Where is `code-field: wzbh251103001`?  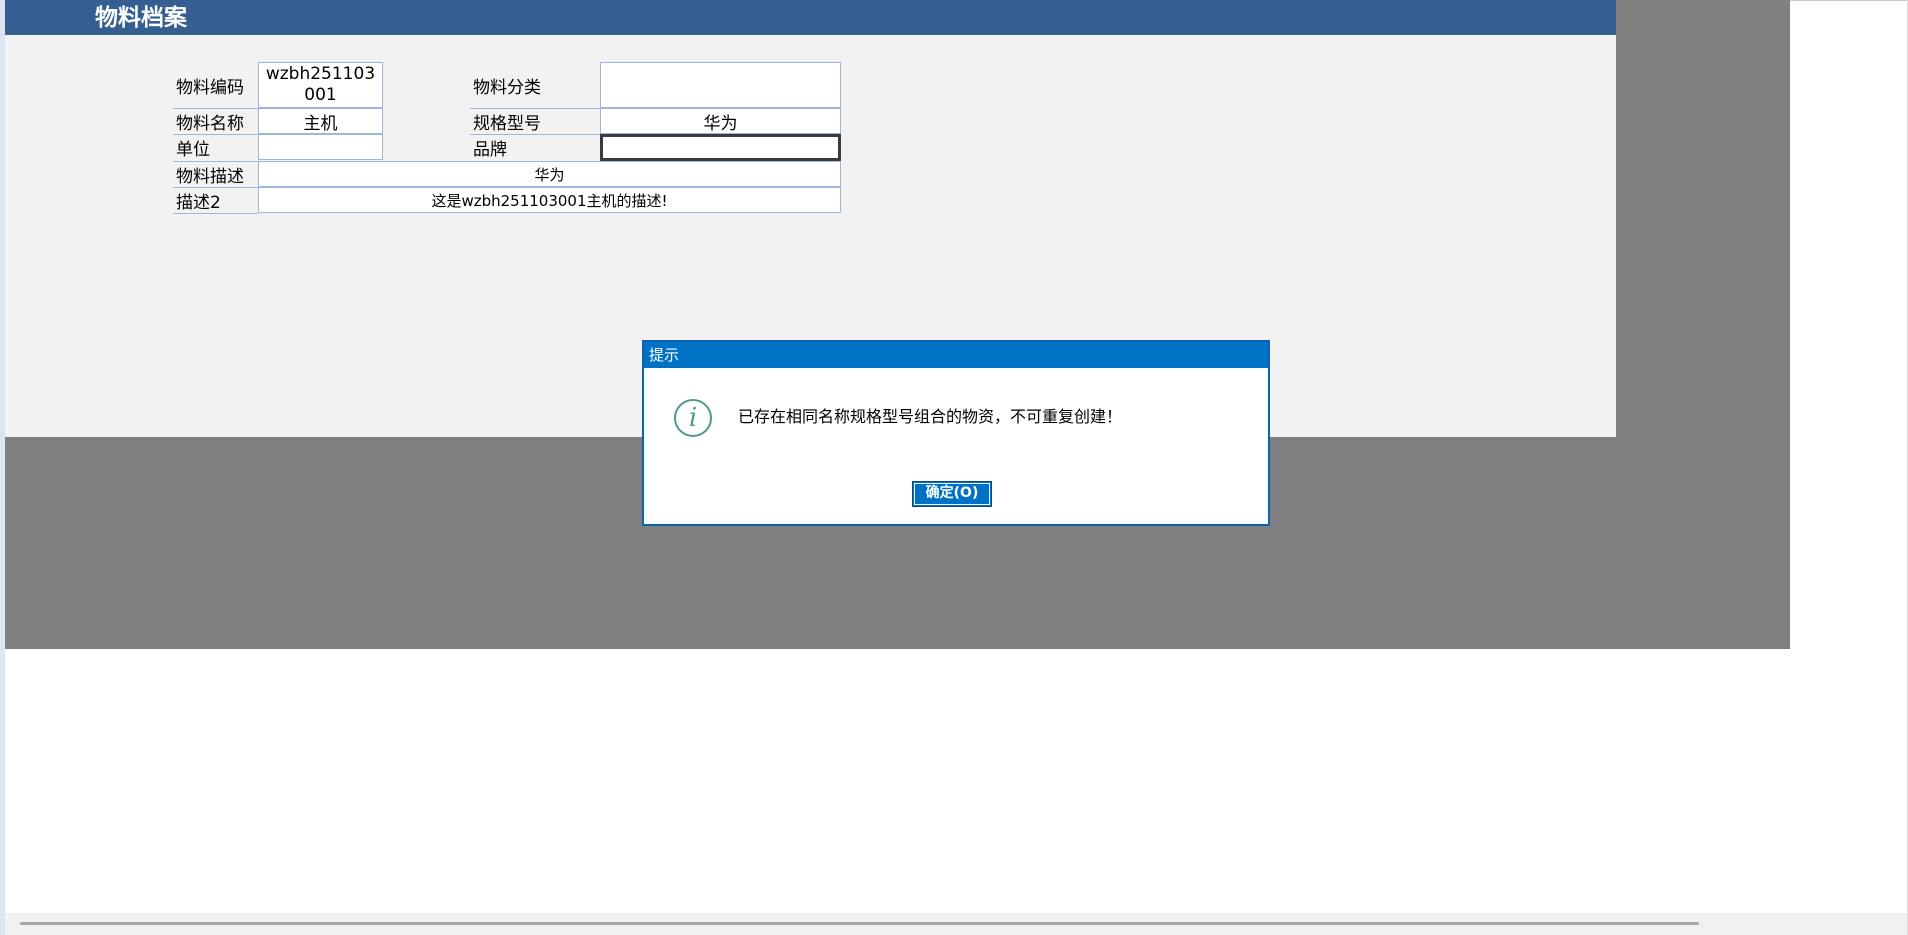 code-field: wzbh251103001 is located at coordinates (320, 85).